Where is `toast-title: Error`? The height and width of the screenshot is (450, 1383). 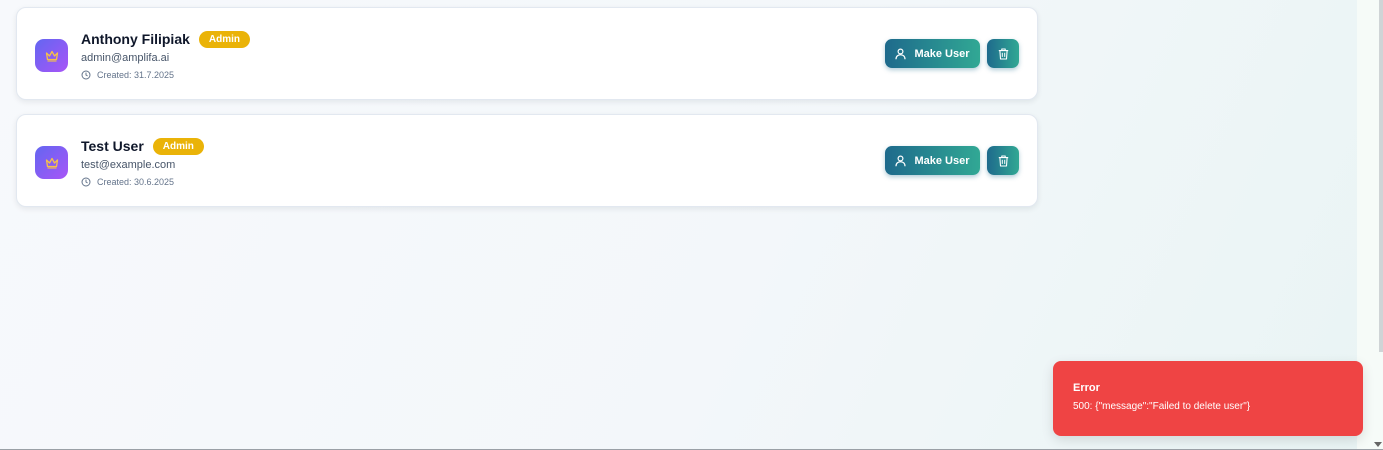
toast-title: Error is located at coordinates (1086, 388).